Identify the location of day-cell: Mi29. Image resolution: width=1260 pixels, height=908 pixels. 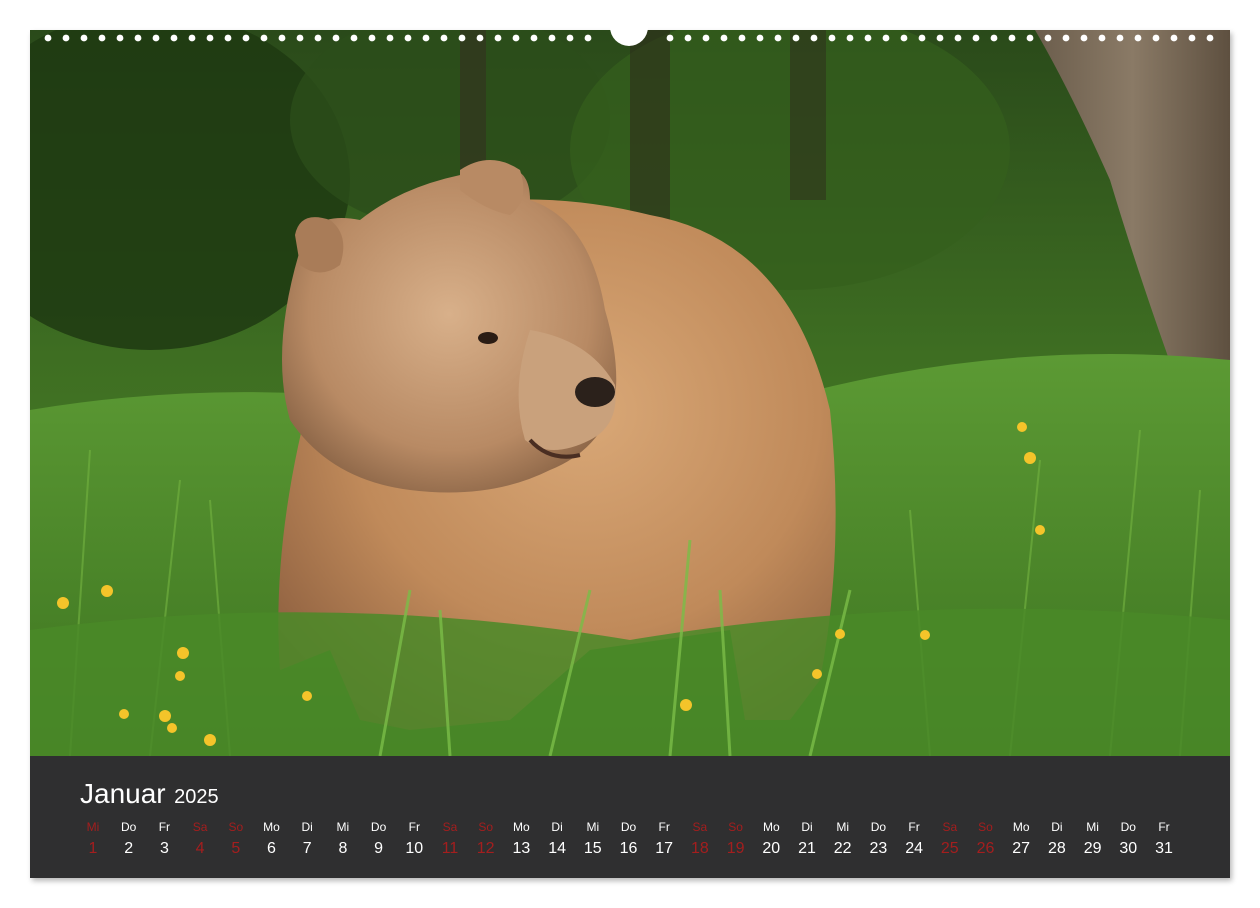
(1093, 840).